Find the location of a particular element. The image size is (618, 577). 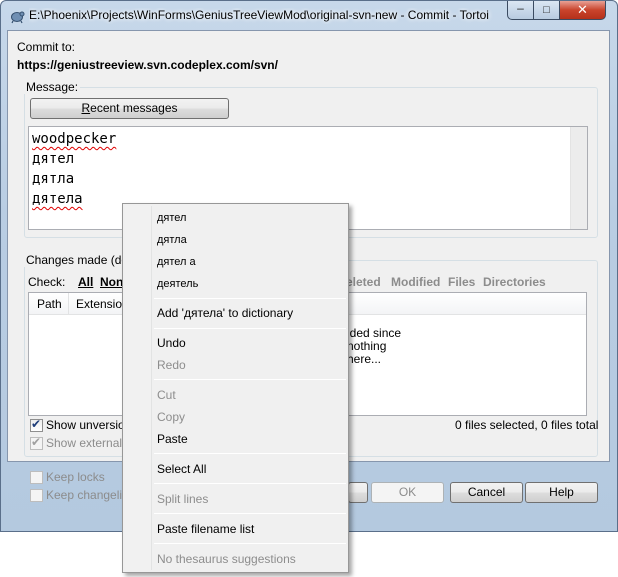

maximize-icon: □ is located at coordinates (546, 10).